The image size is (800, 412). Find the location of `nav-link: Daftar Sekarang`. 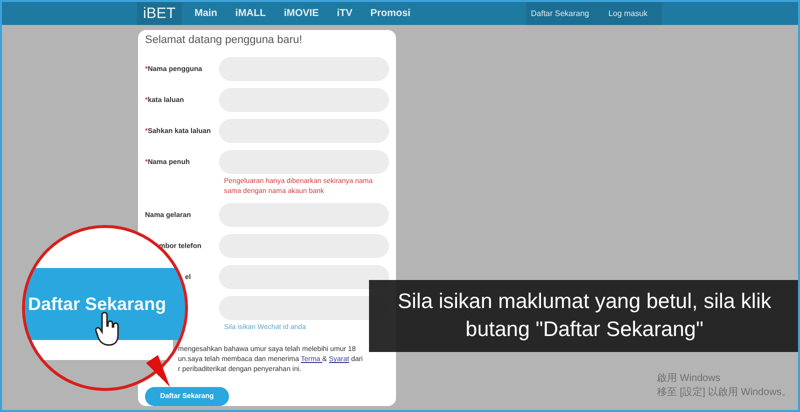

nav-link: Daftar Sekarang is located at coordinates (560, 13).